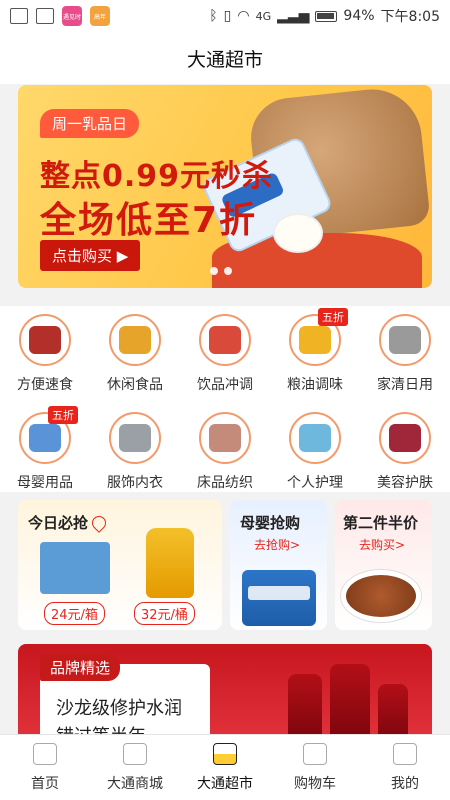  Describe the element at coordinates (45, 385) in the screenshot. I see `category-label: 方便速食` at that location.